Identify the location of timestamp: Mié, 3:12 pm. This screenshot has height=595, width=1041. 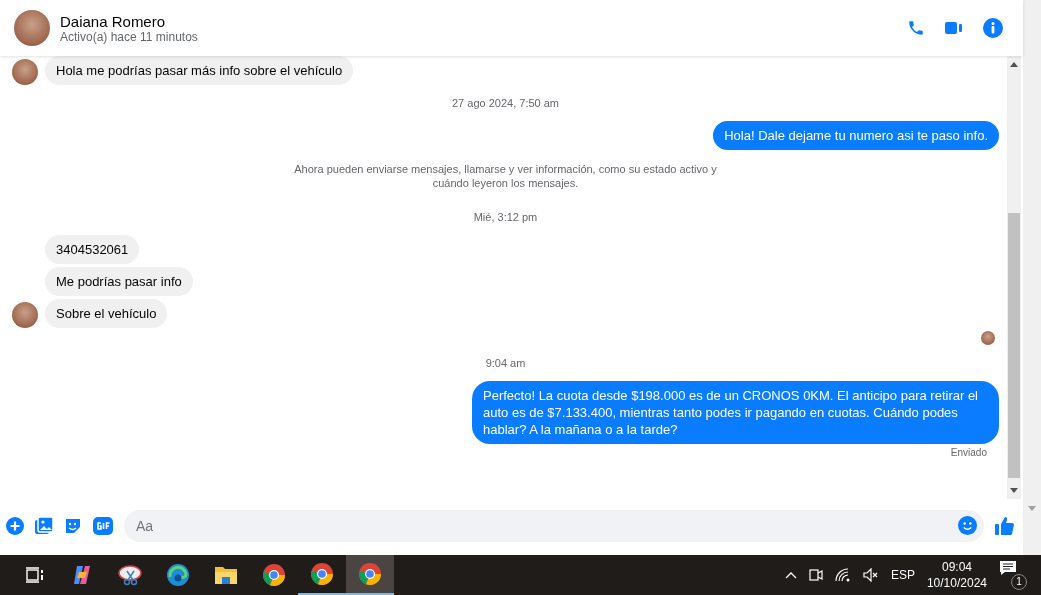
(505, 217).